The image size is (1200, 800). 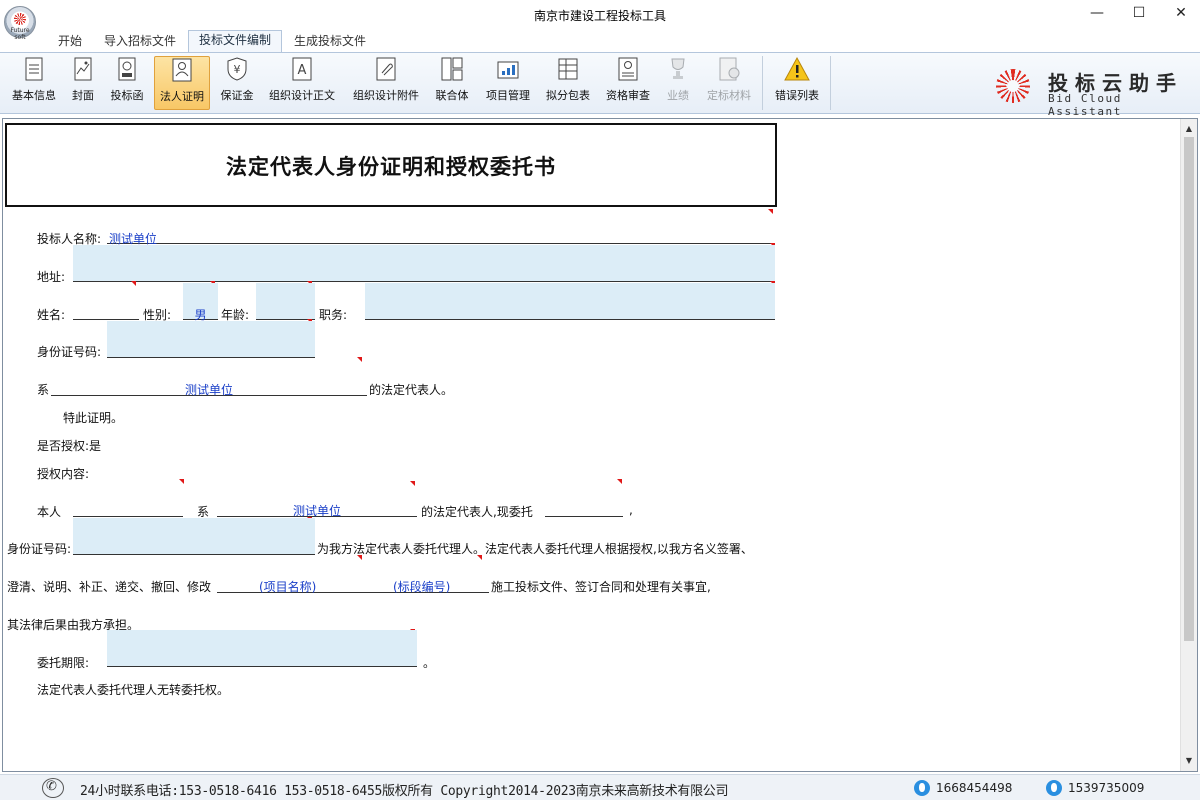 What do you see at coordinates (51, 277) in the screenshot?
I see `address-label: 地址:` at bounding box center [51, 277].